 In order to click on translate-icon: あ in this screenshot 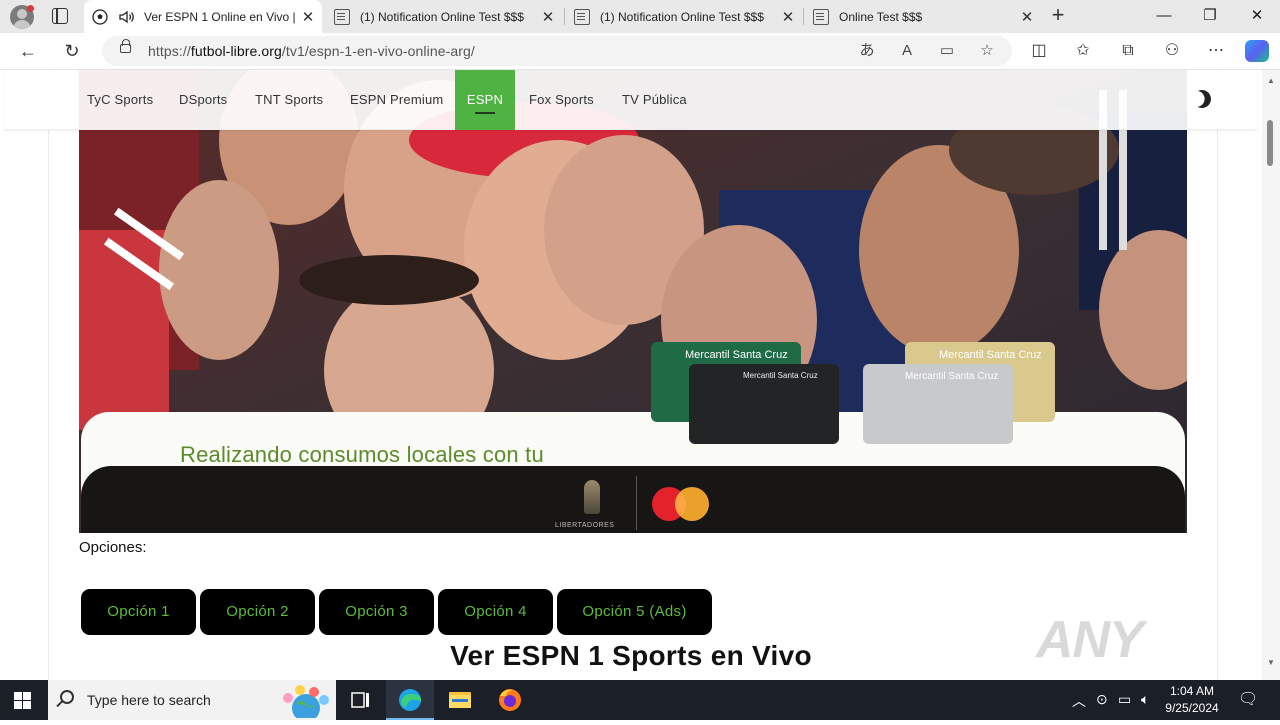, I will do `click(867, 51)`.